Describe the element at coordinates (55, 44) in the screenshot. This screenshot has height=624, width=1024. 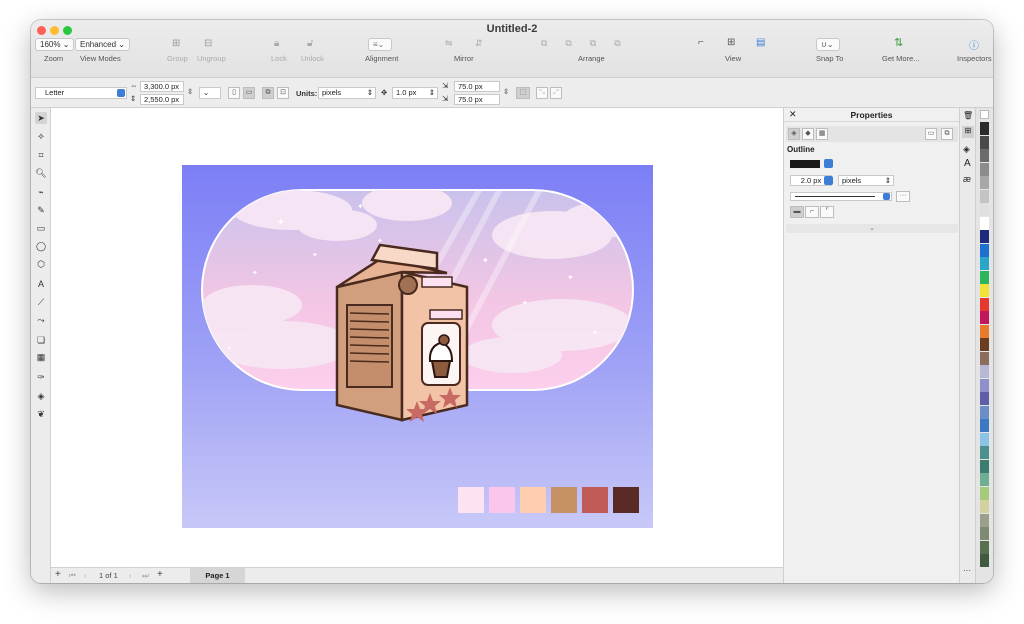
I see `zoom-select: 160% ⌄` at that location.